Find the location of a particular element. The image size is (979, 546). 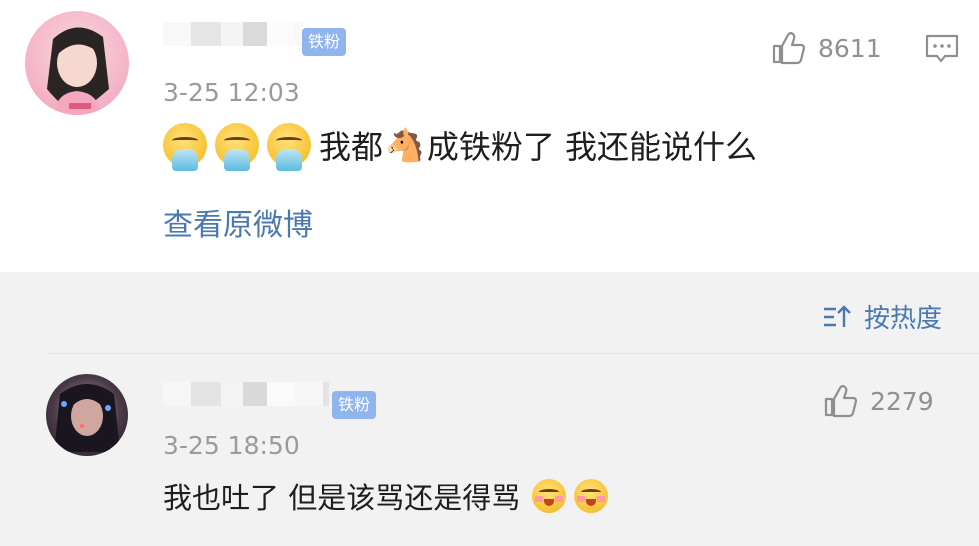

like-count: 2279 is located at coordinates (902, 401).